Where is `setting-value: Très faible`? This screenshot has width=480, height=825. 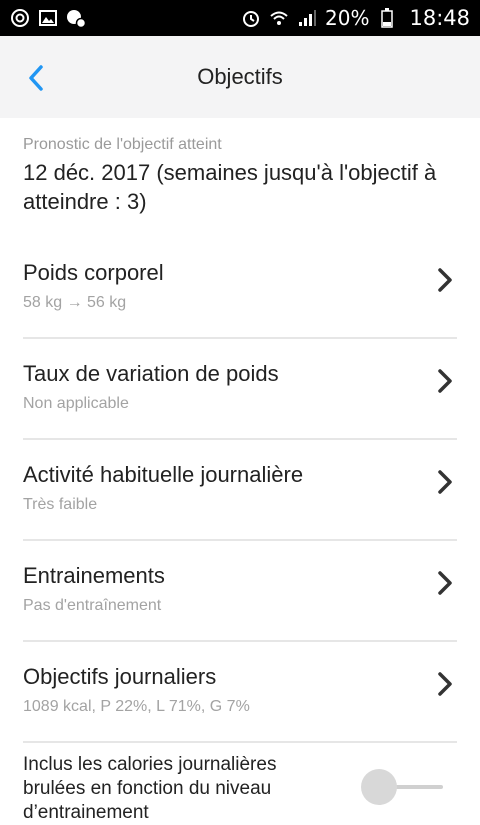 setting-value: Très faible is located at coordinates (60, 504).